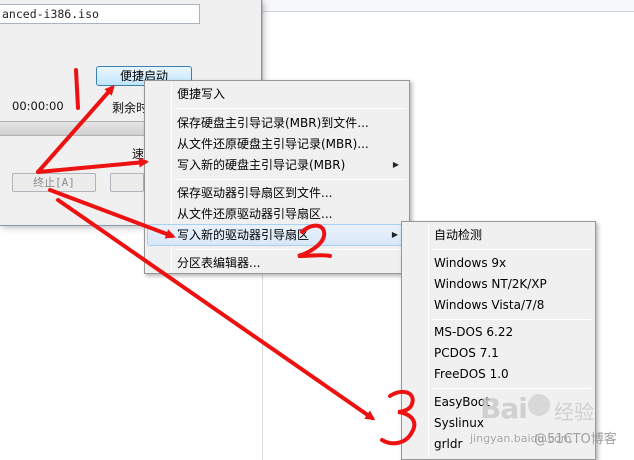  Describe the element at coordinates (498, 305) in the screenshot. I see `submenu-item-vista: Windows Vista/7/8` at that location.